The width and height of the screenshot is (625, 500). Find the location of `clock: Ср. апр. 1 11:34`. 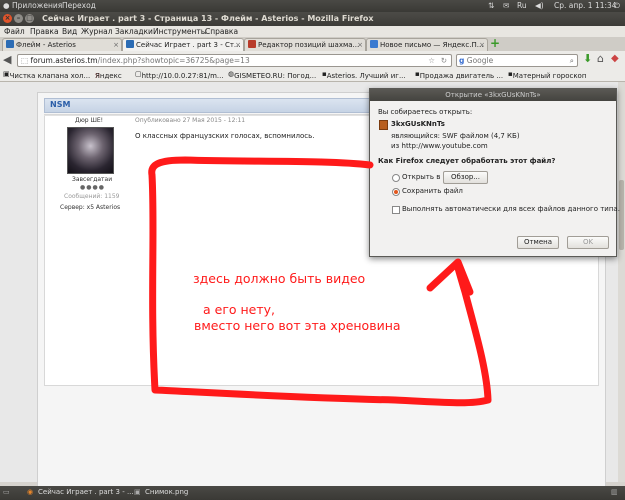

clock: Ср. апр. 1 11:34 is located at coordinates (585, 6).